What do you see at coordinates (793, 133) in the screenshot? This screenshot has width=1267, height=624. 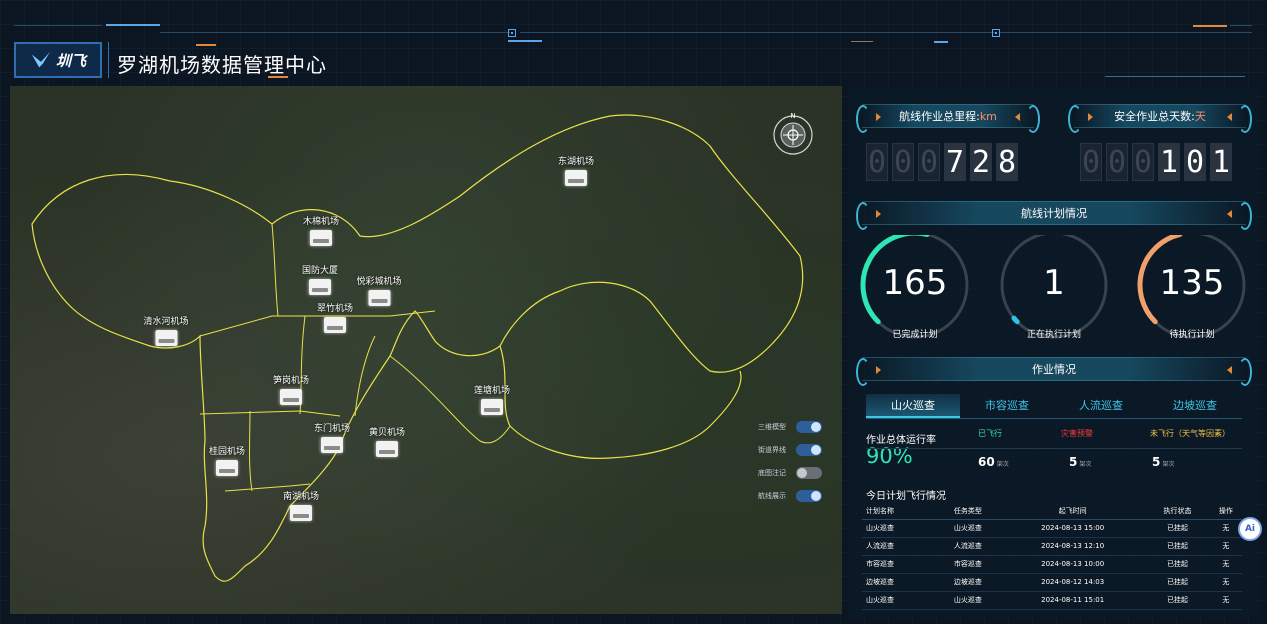 I see `compass-icon: N` at bounding box center [793, 133].